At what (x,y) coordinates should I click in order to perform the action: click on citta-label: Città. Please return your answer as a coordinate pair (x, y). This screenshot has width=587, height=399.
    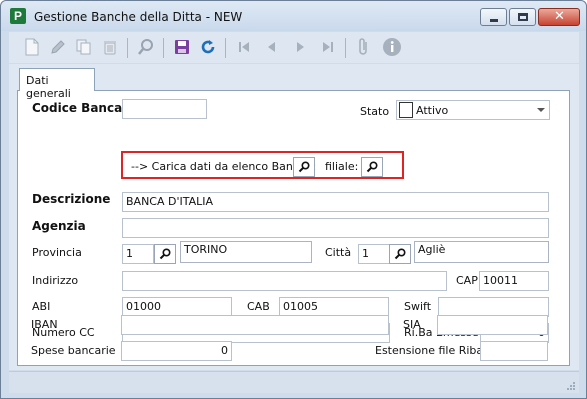
    Looking at the image, I should click on (338, 252).